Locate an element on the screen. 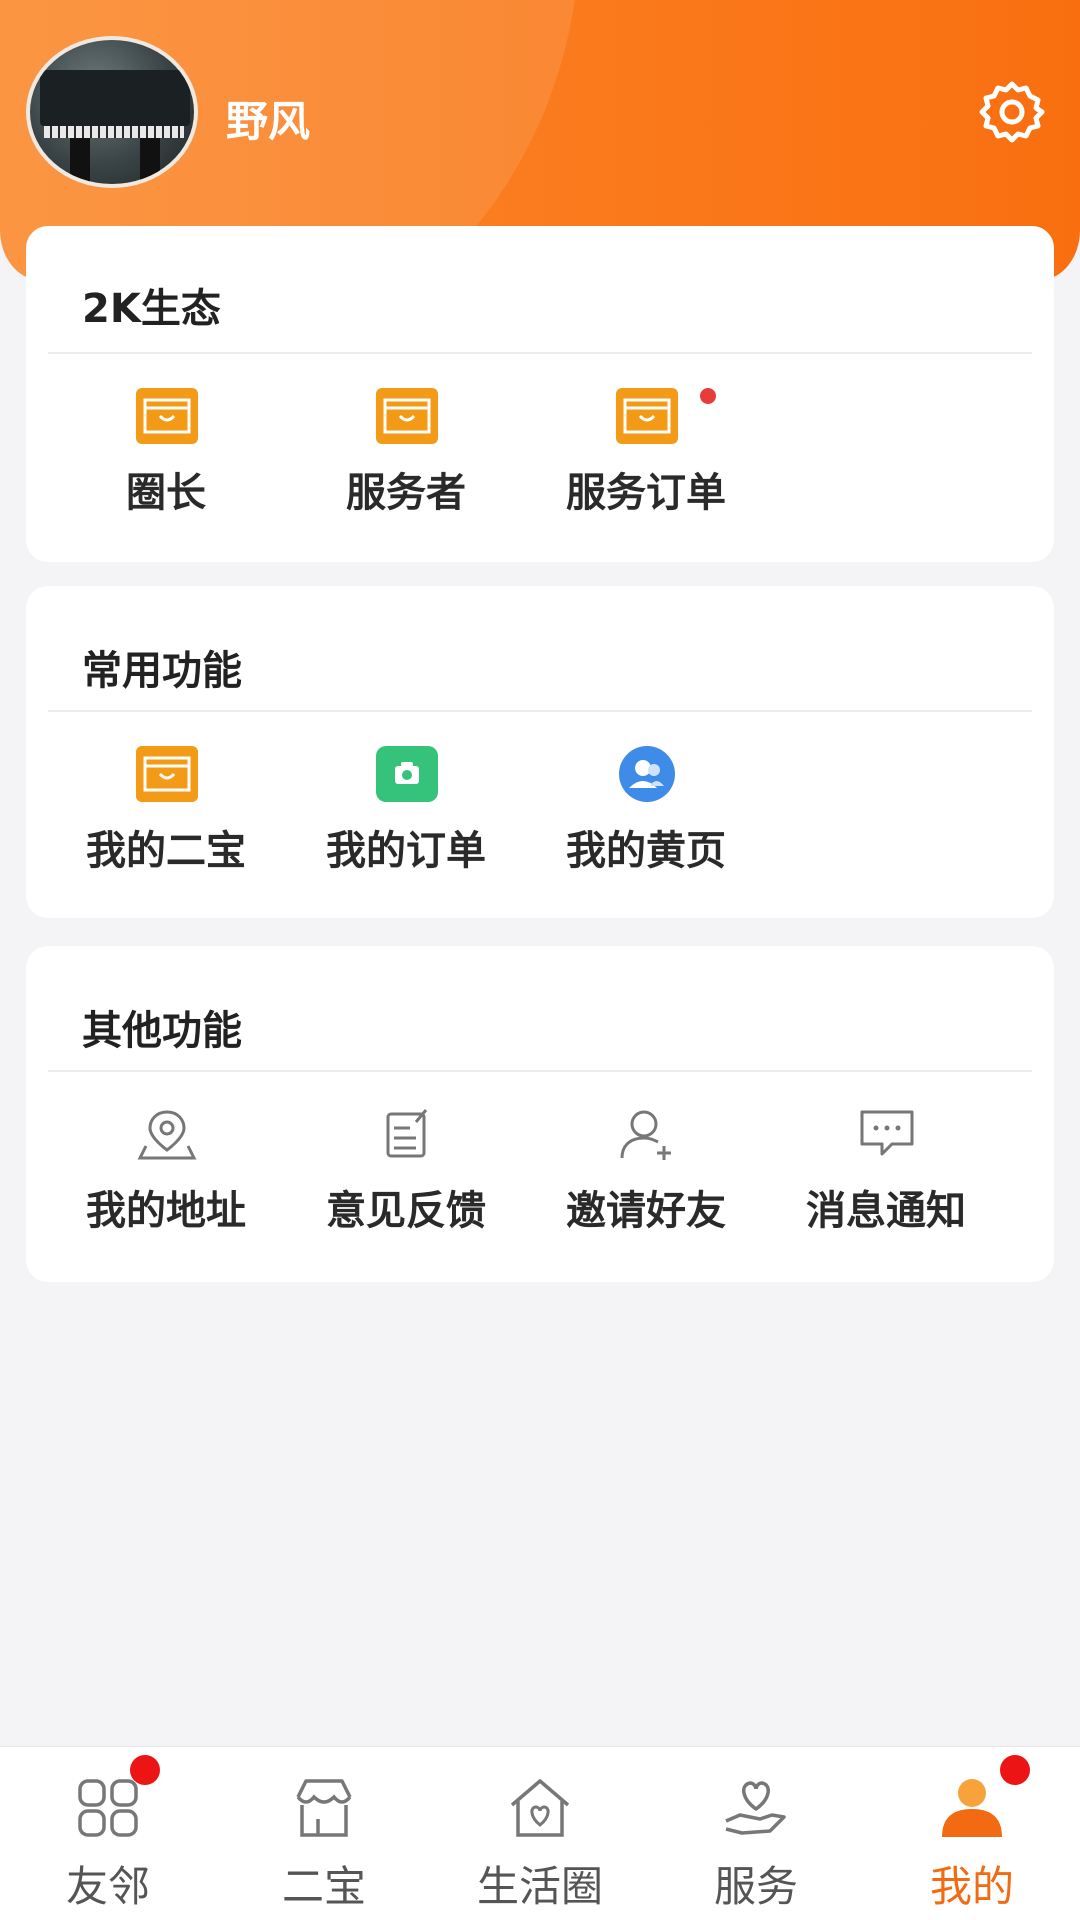  other-divider is located at coordinates (540, 1071).